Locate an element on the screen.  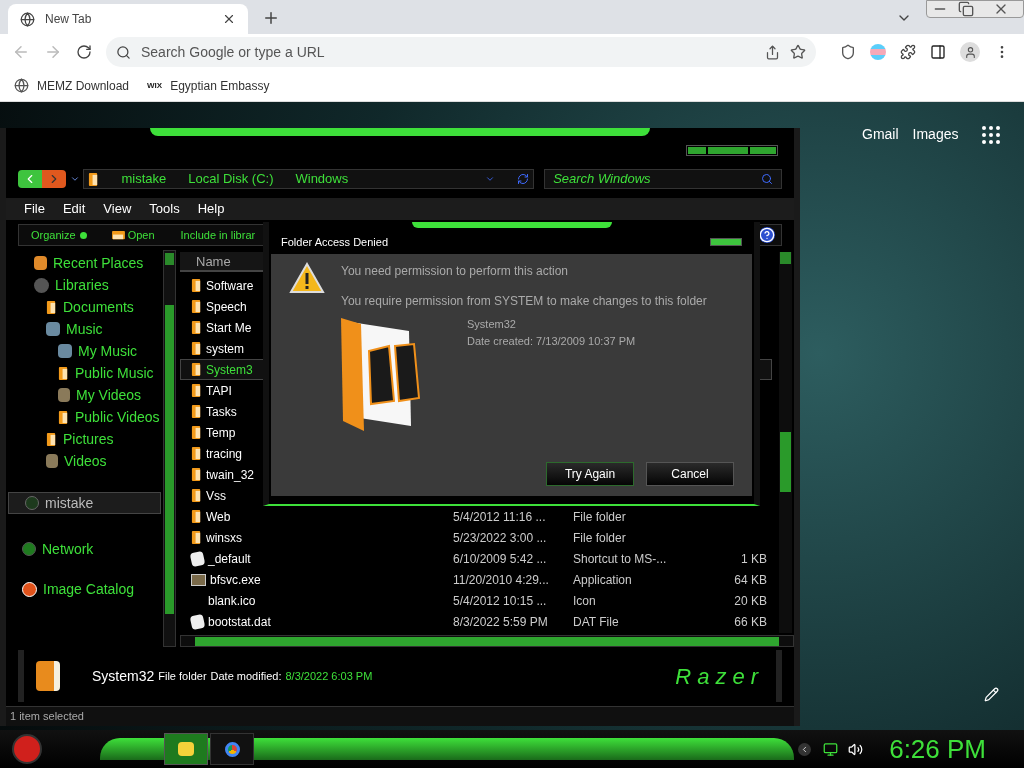
file-name: Speech is located at coordinates (226, 307).